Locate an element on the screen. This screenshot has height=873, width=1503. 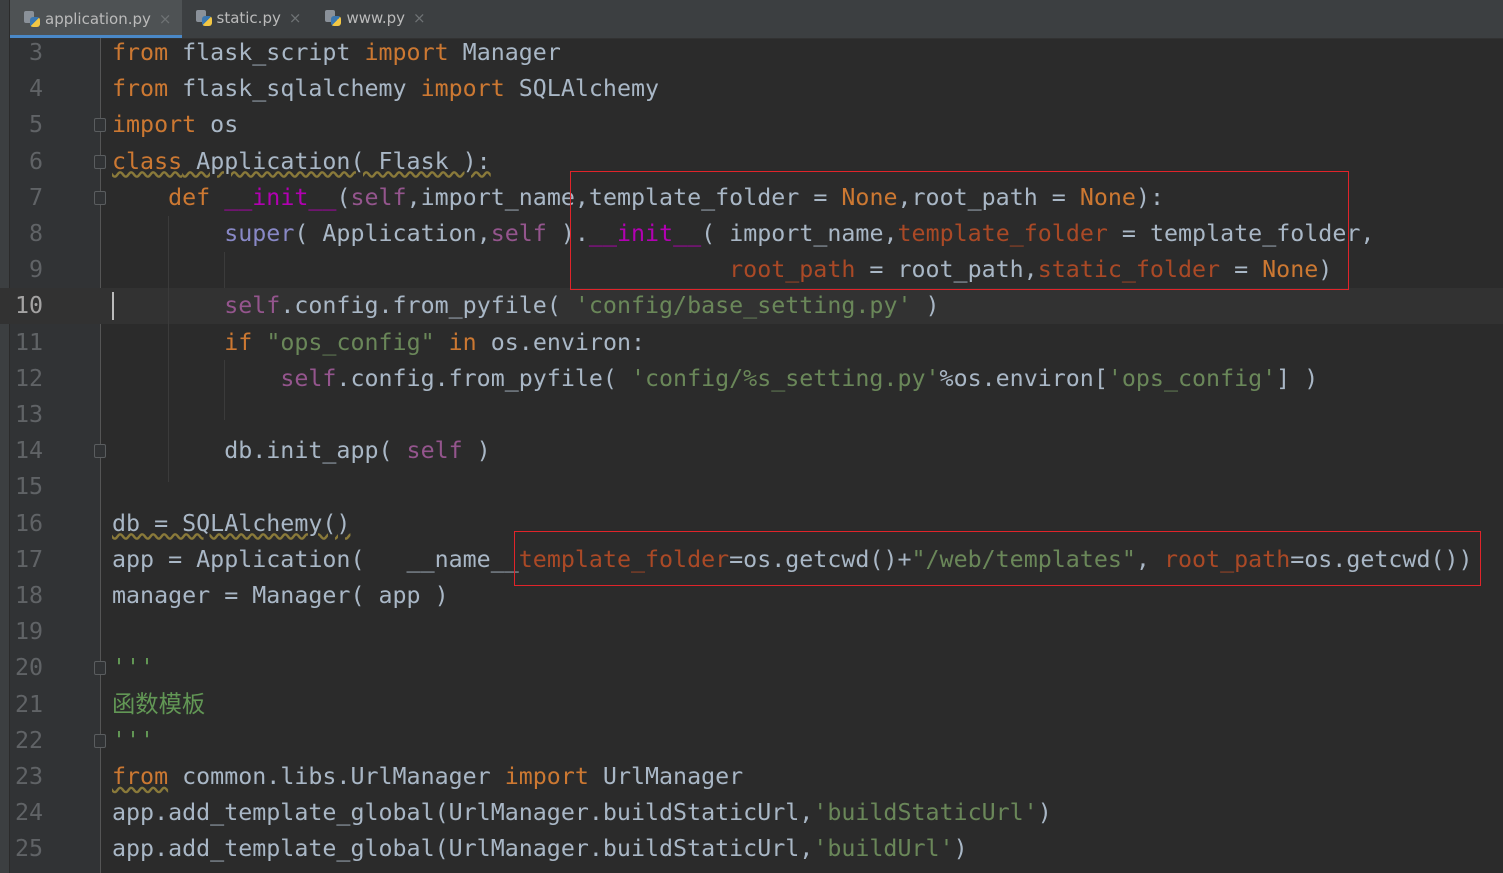
code-token: app = Application( __name__ is located at coordinates (315, 559).